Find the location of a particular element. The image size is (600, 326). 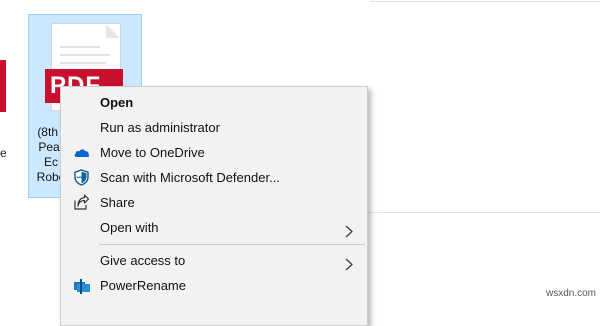

menu-item-label: Share is located at coordinates (117, 202).